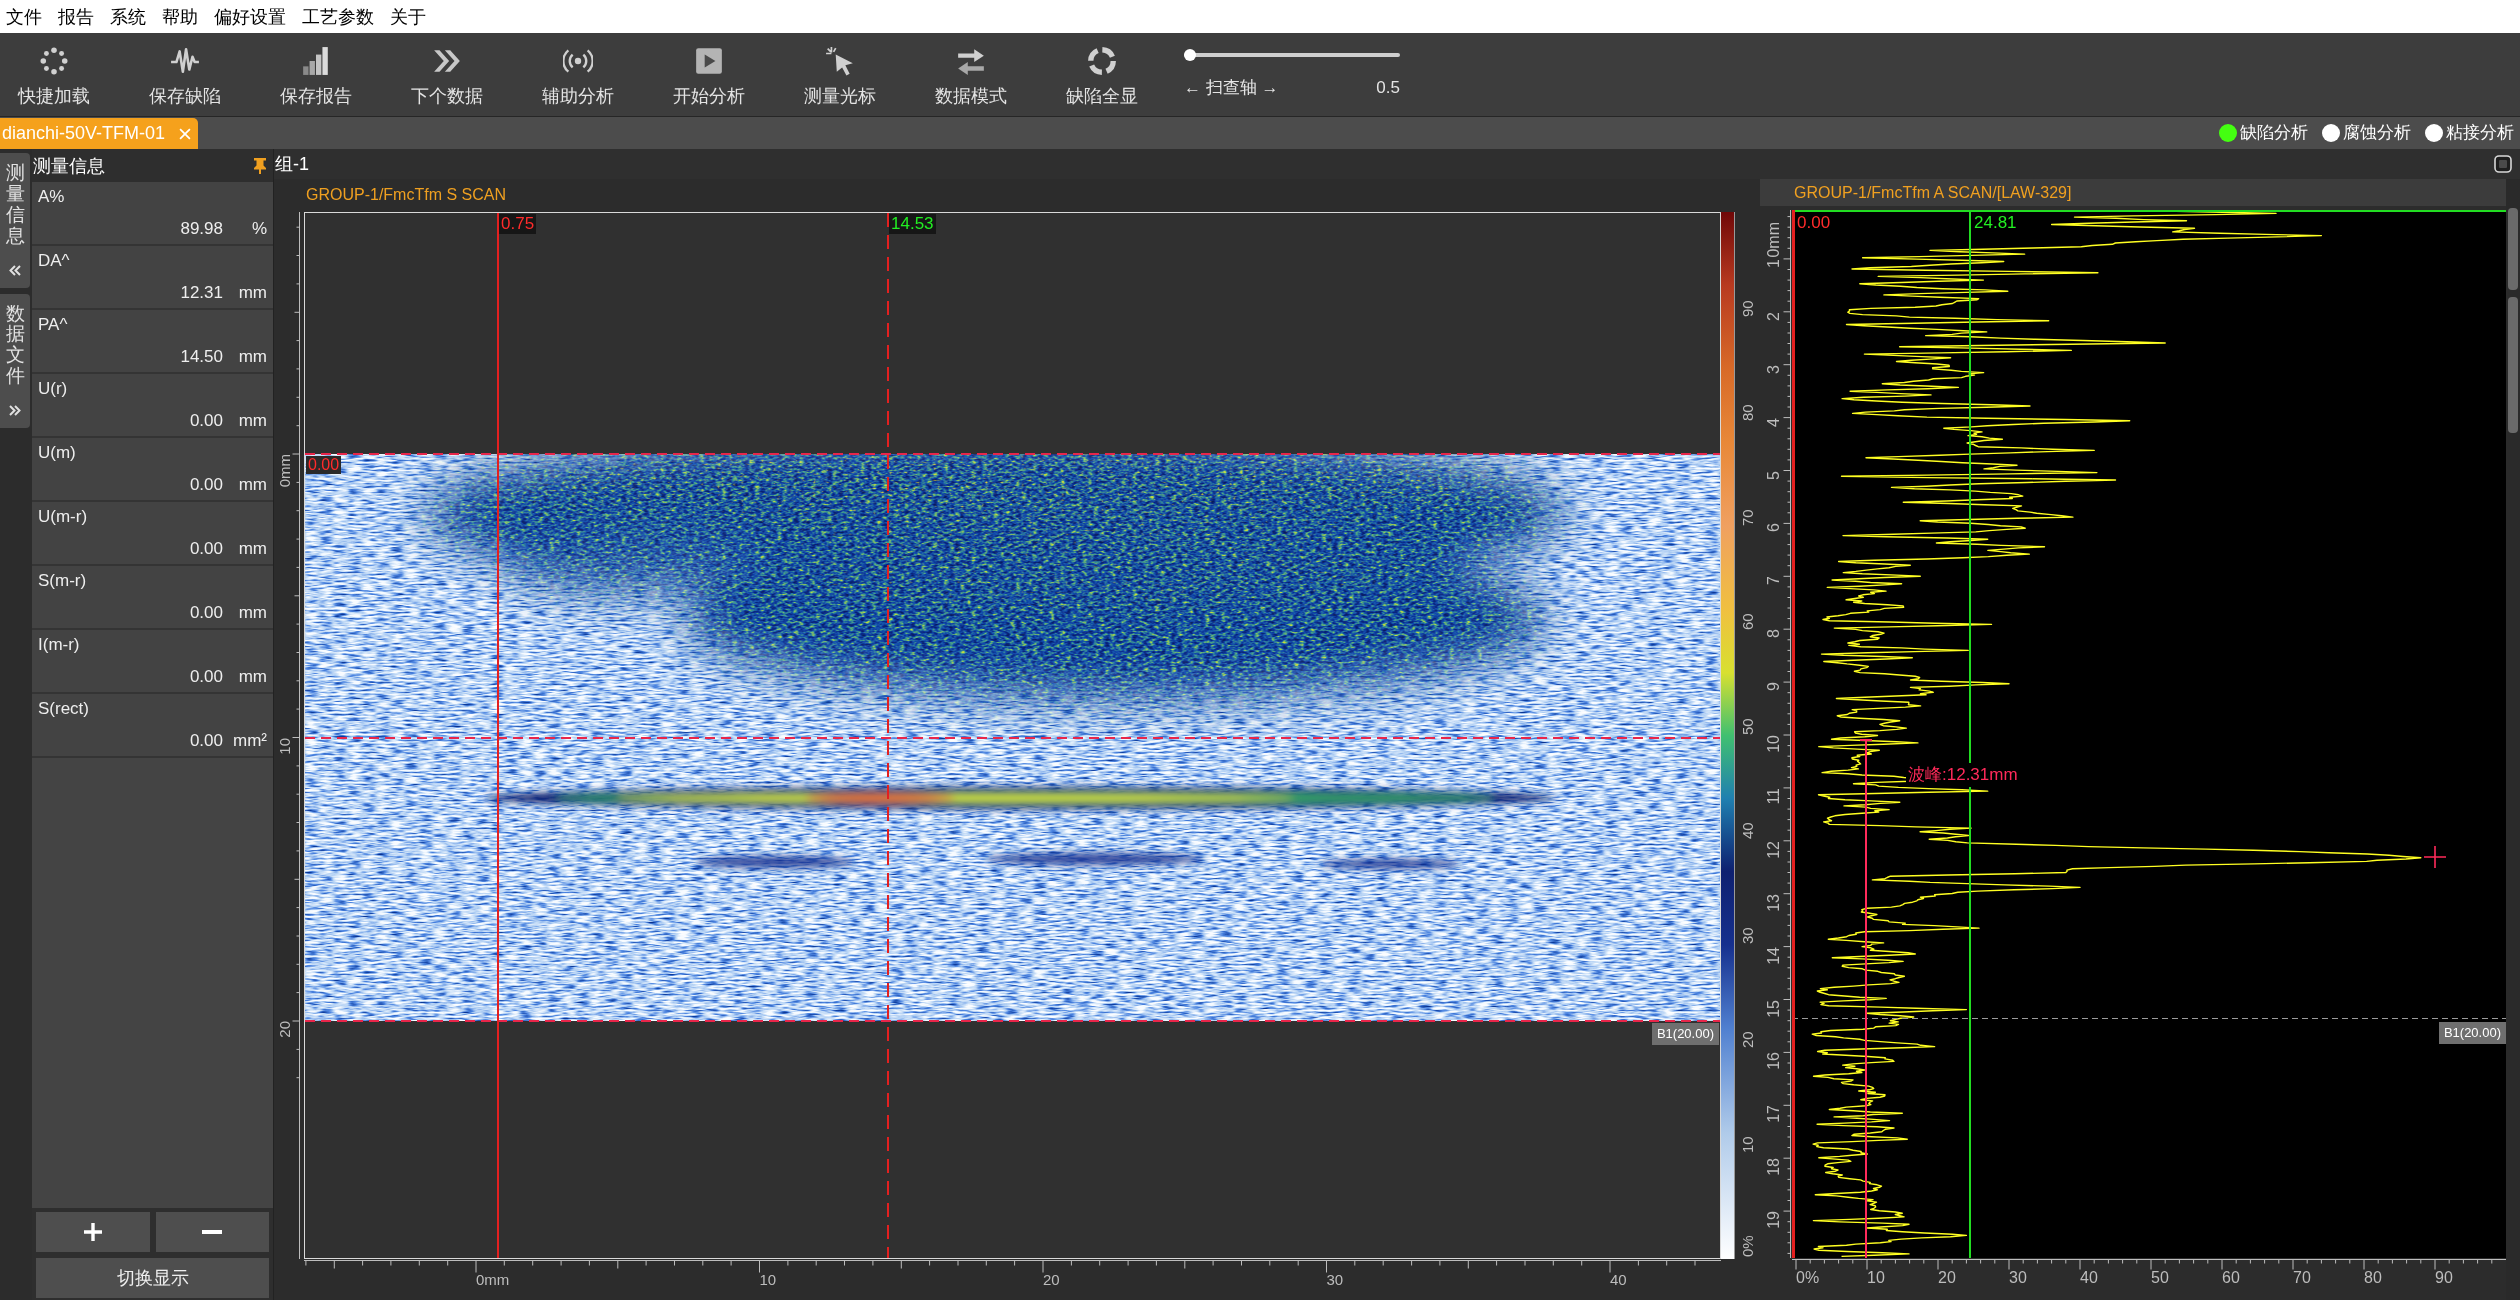  What do you see at coordinates (2366, 133) in the screenshot?
I see `analysis-mode-option: 腐蚀分析` at bounding box center [2366, 133].